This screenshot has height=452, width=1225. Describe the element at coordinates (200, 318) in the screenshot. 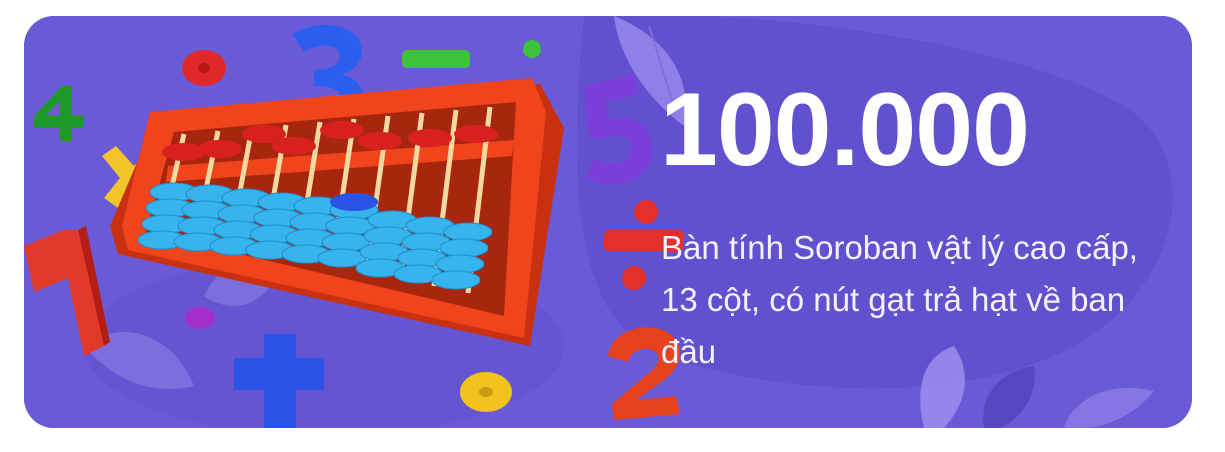

I see `bead-purple-icon` at that location.